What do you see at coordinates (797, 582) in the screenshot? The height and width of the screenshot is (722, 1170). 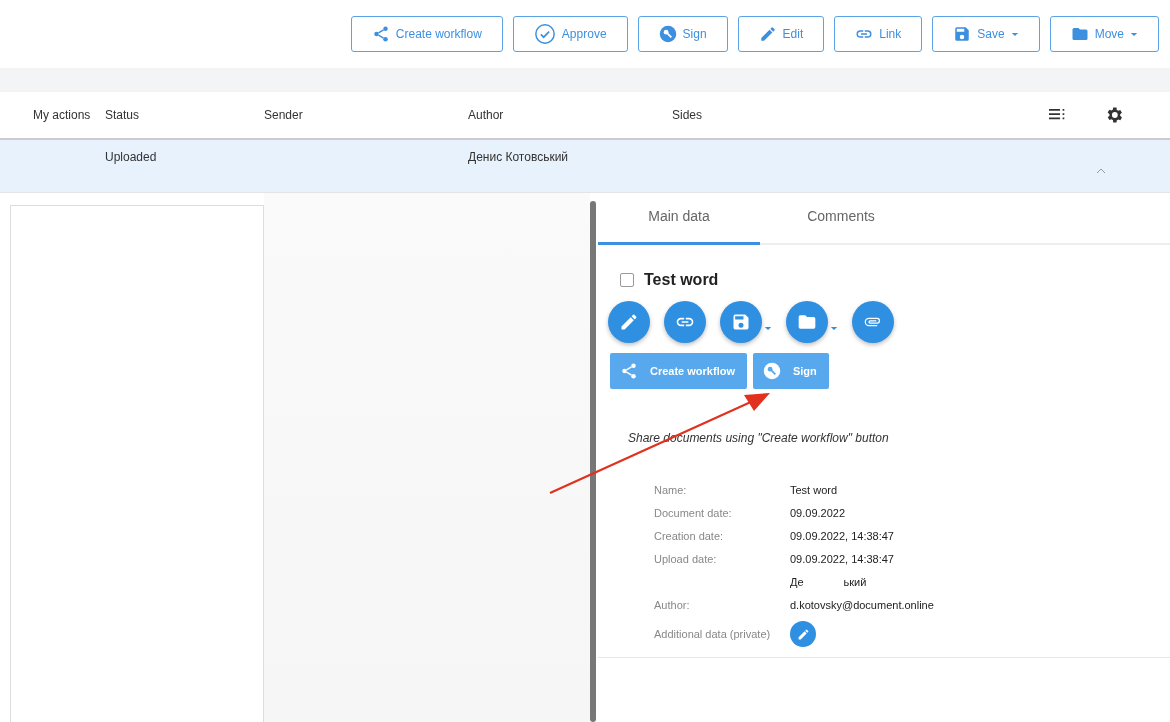 I see `detail-value: Де` at bounding box center [797, 582].